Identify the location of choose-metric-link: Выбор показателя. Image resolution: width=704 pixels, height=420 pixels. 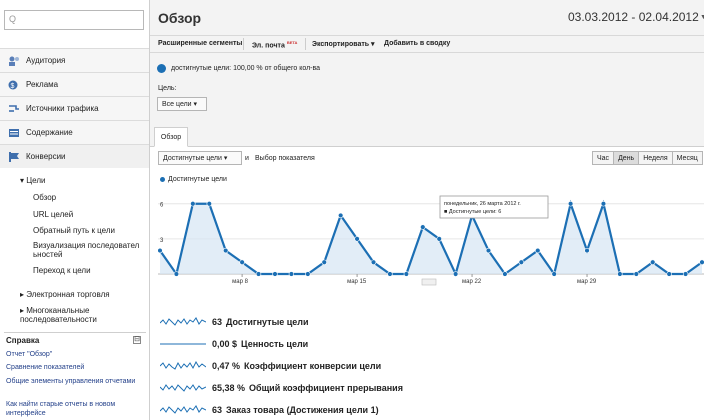
(285, 158).